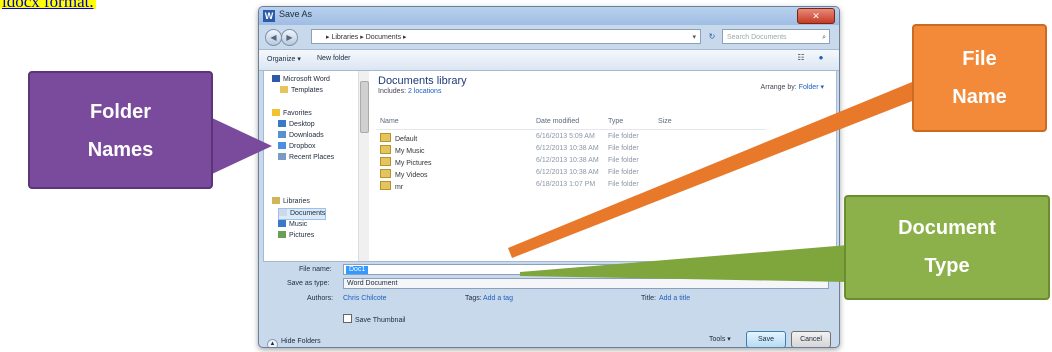 The height and width of the screenshot is (352, 1052). I want to click on command-bar: Organize ▾ New folder ☷ ●, so click(549, 60).